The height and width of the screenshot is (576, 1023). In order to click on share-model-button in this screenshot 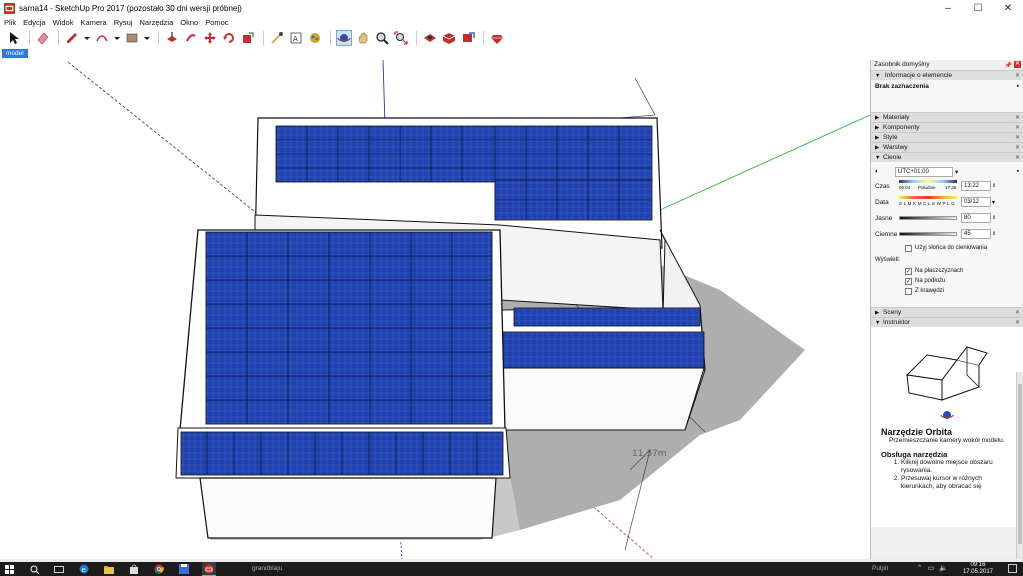, I will do `click(468, 38)`.